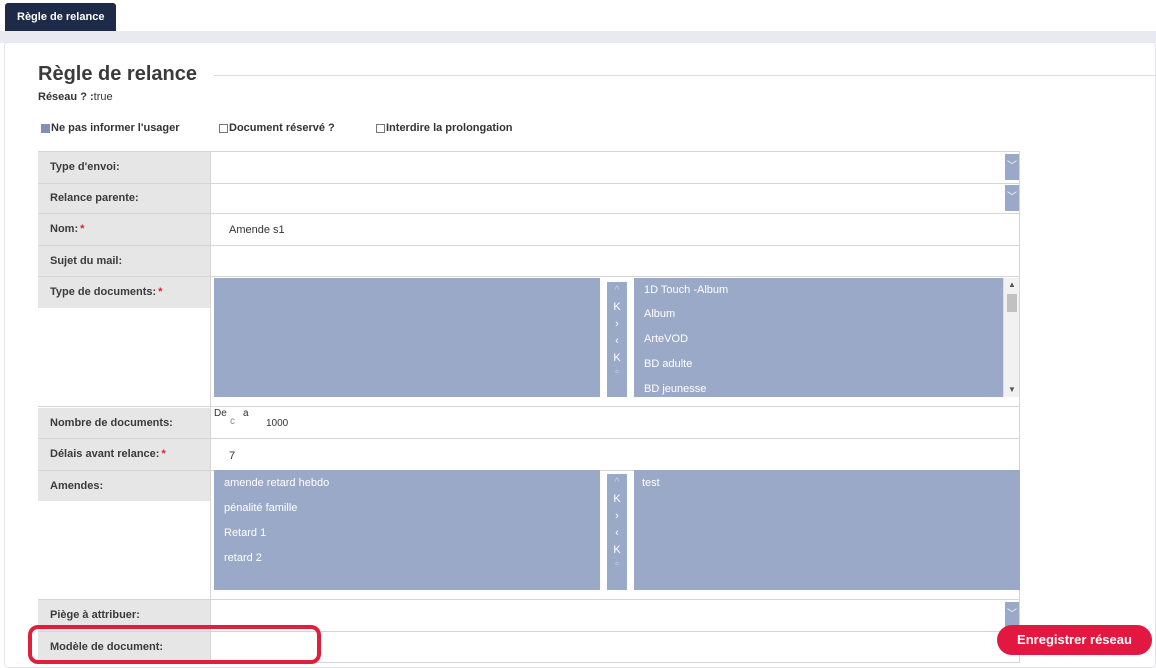  What do you see at coordinates (1074, 640) in the screenshot?
I see `save-network-button: Enregistrer réseau` at bounding box center [1074, 640].